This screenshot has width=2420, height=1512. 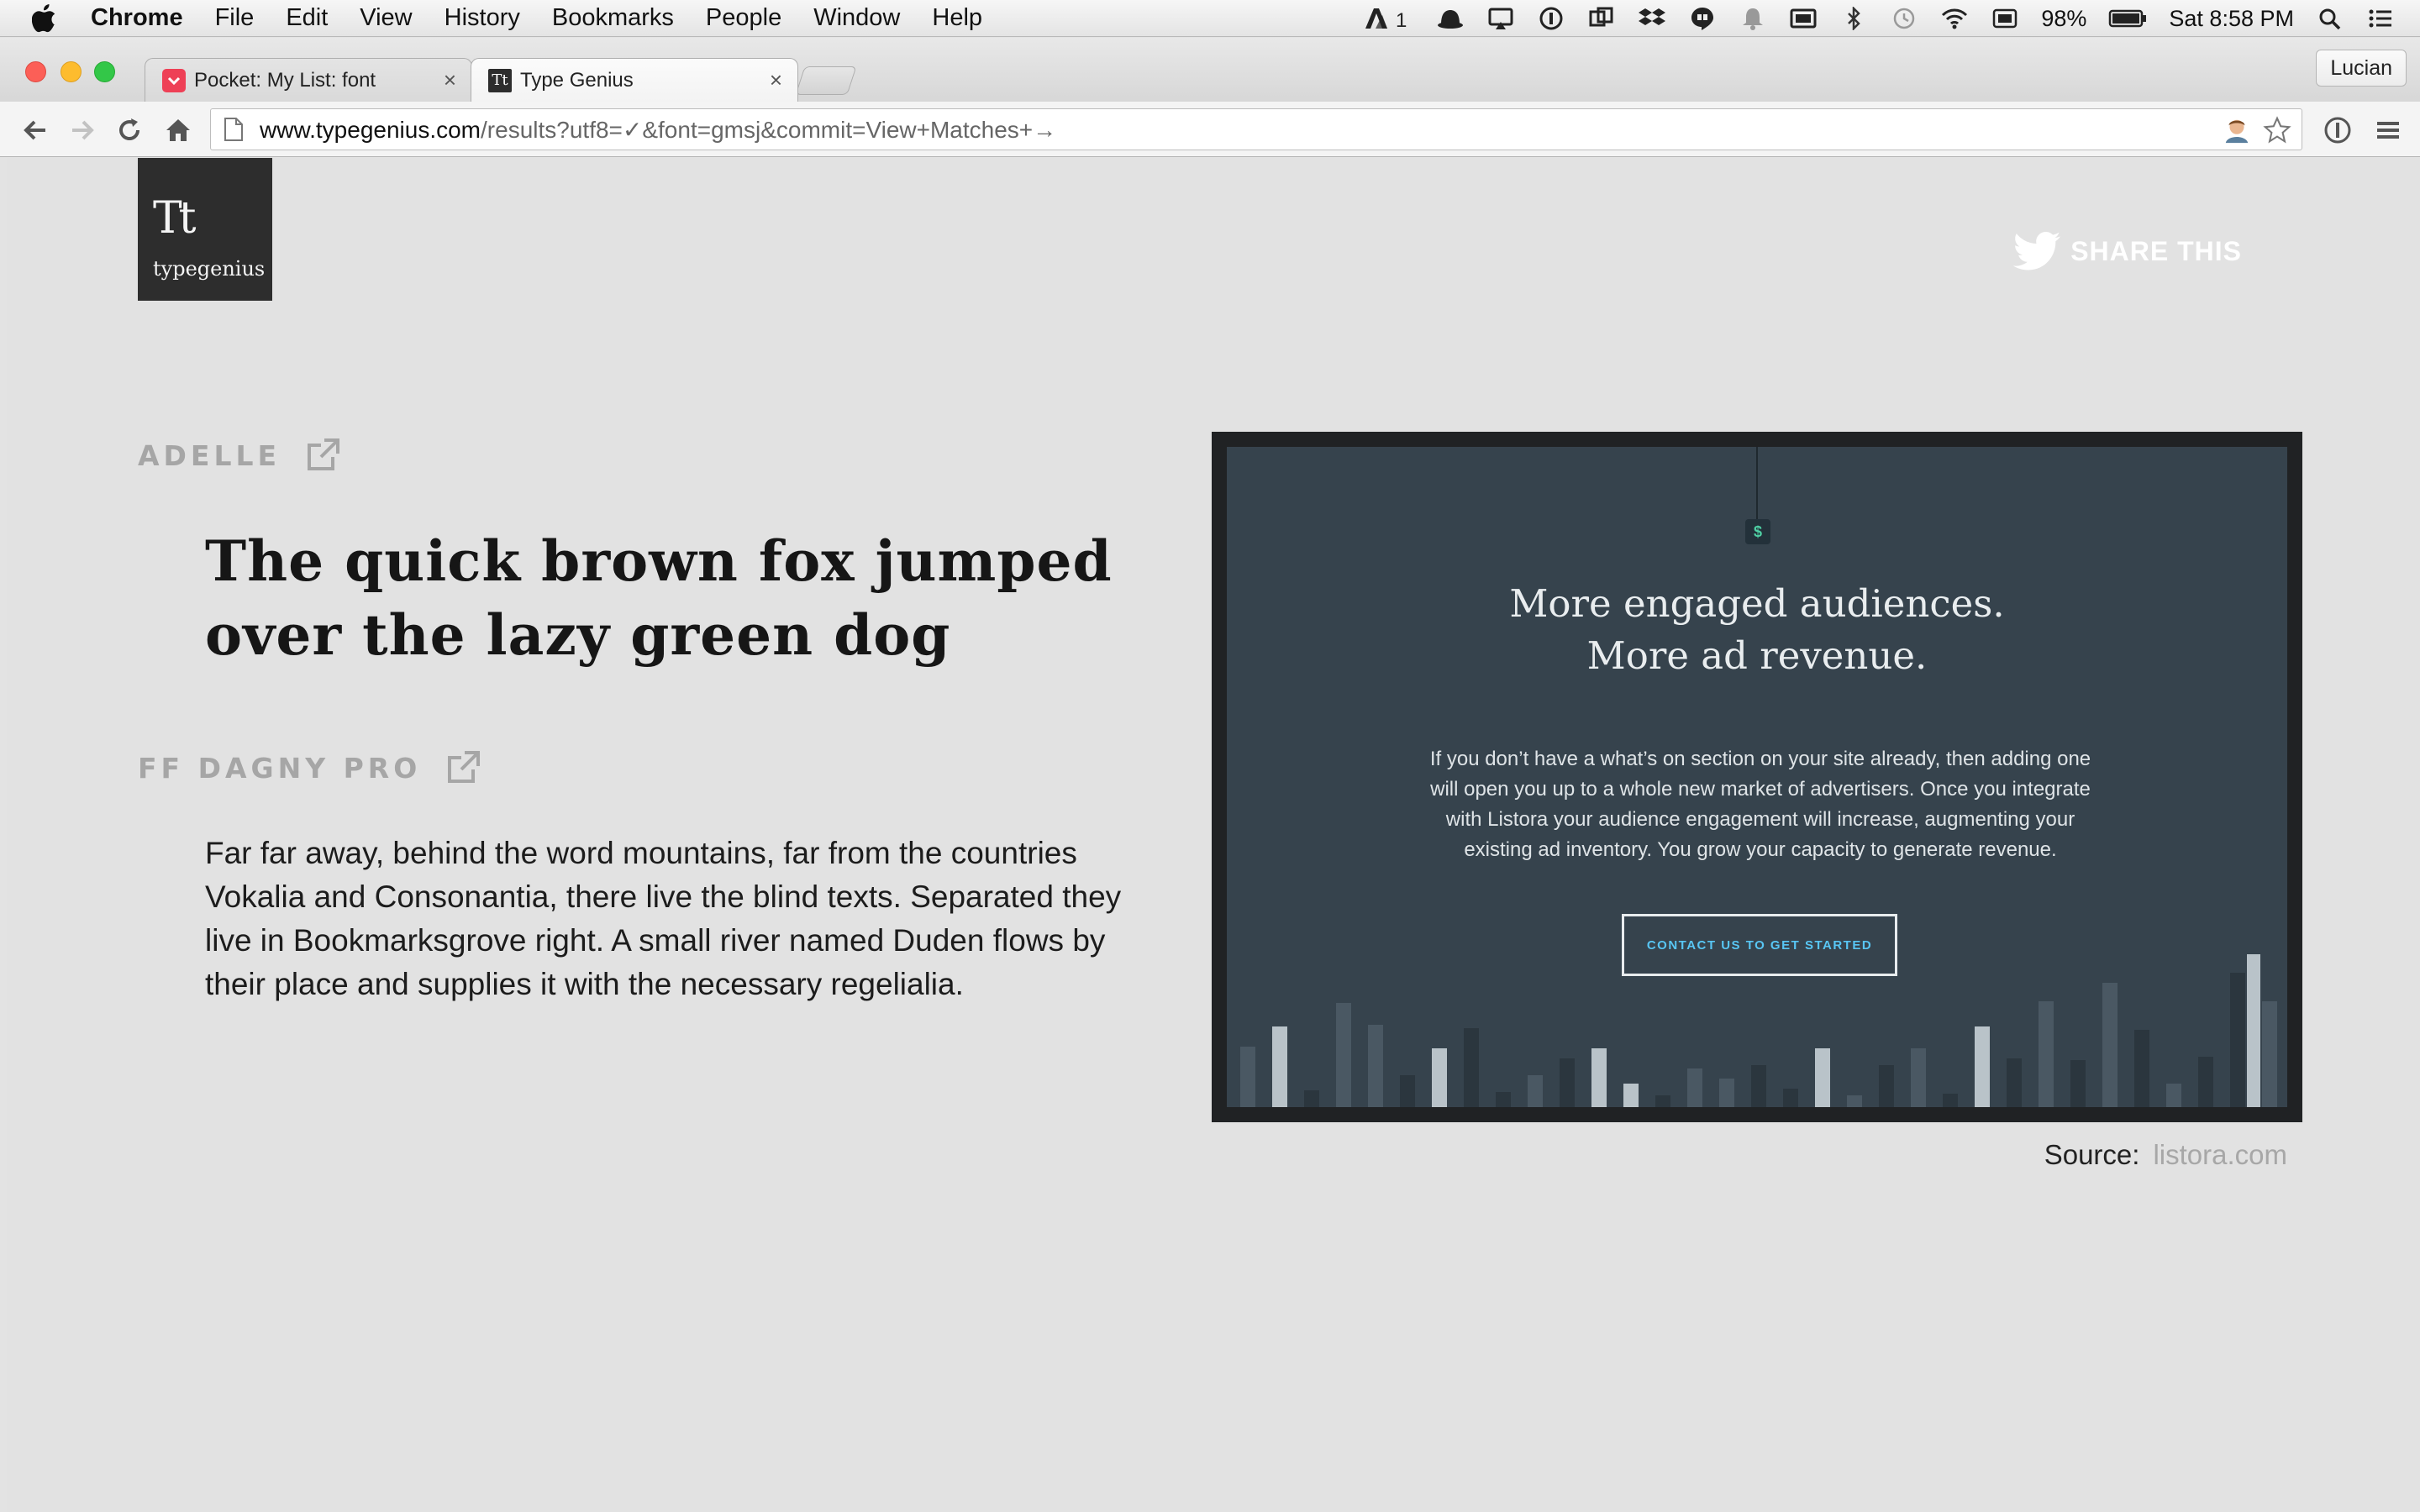 I want to click on forward-button, so click(x=82, y=130).